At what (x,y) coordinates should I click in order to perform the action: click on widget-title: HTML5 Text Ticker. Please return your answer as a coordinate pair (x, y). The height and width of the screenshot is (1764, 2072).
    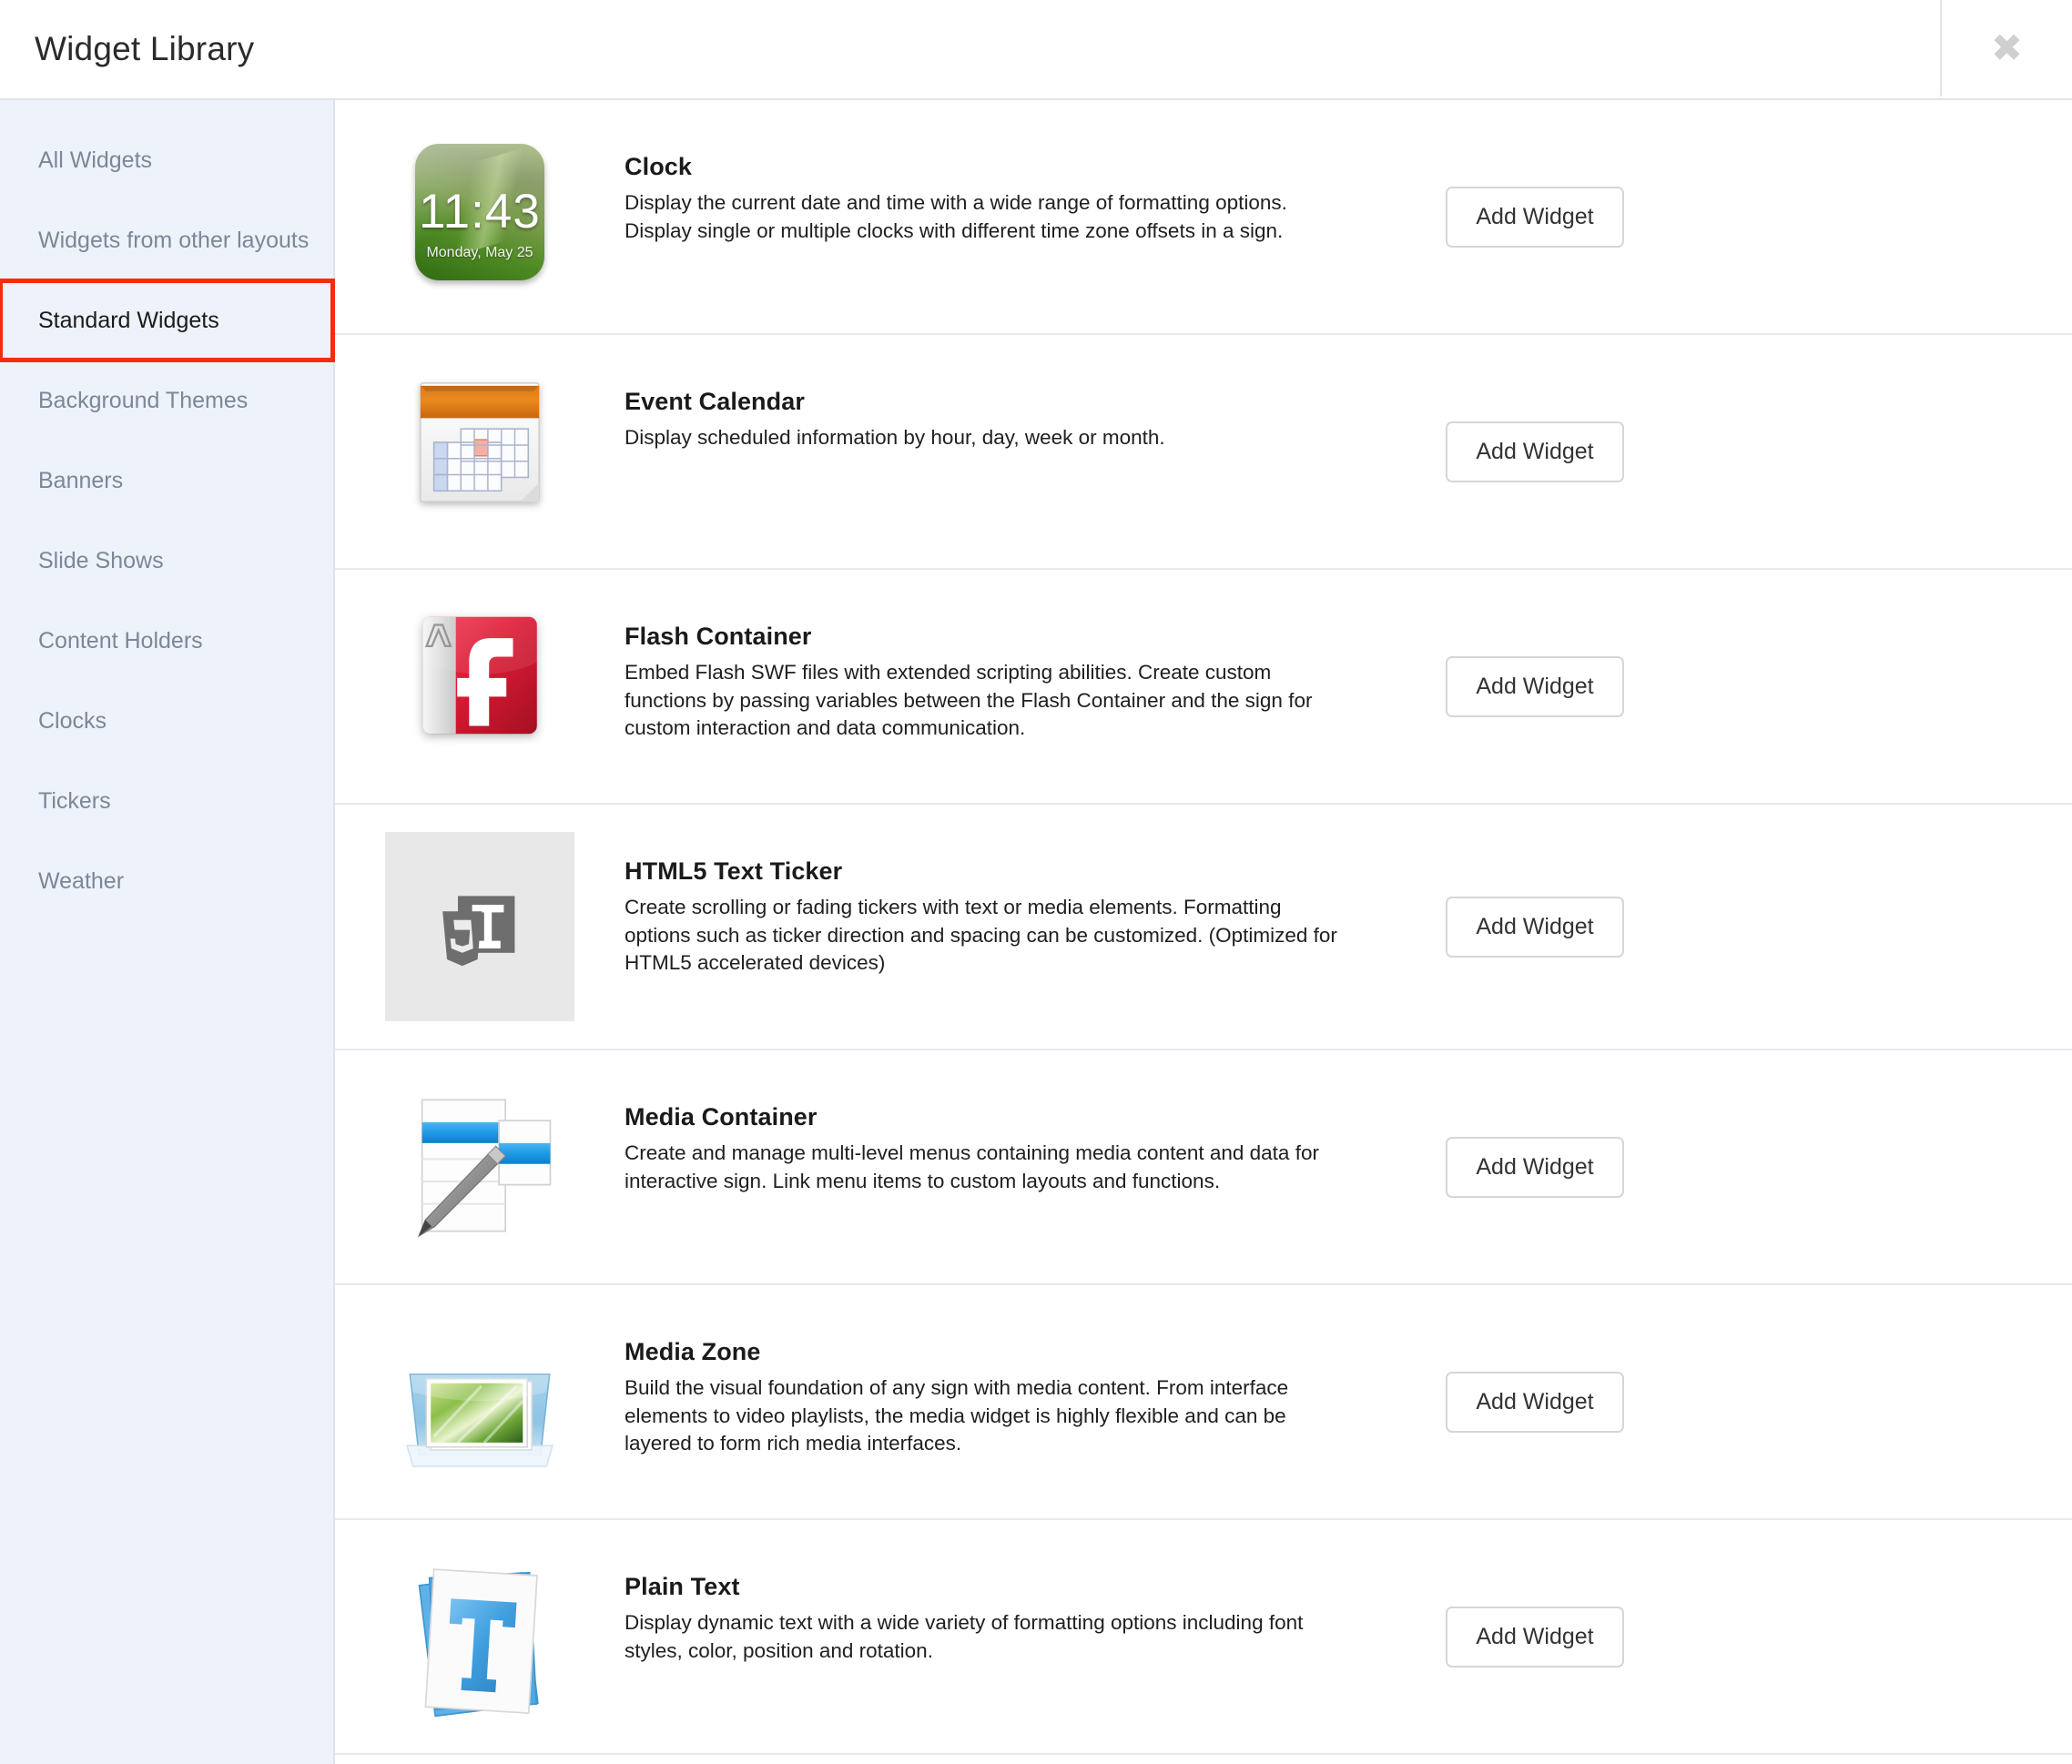
    Looking at the image, I should click on (734, 871).